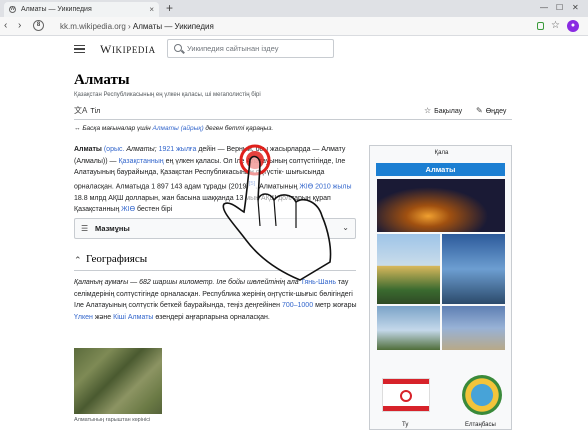 The image size is (588, 430). I want to click on pencil-icon: ✎, so click(479, 110).